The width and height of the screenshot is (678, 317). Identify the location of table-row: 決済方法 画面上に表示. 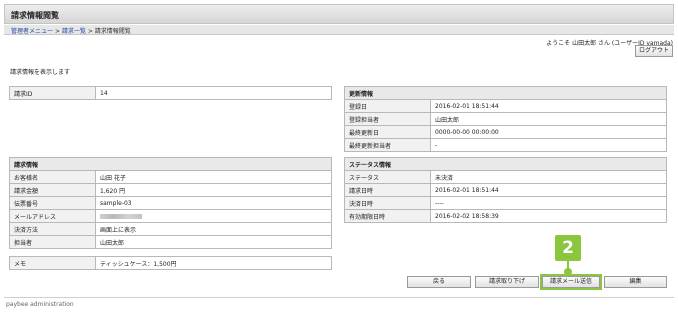
(170, 229).